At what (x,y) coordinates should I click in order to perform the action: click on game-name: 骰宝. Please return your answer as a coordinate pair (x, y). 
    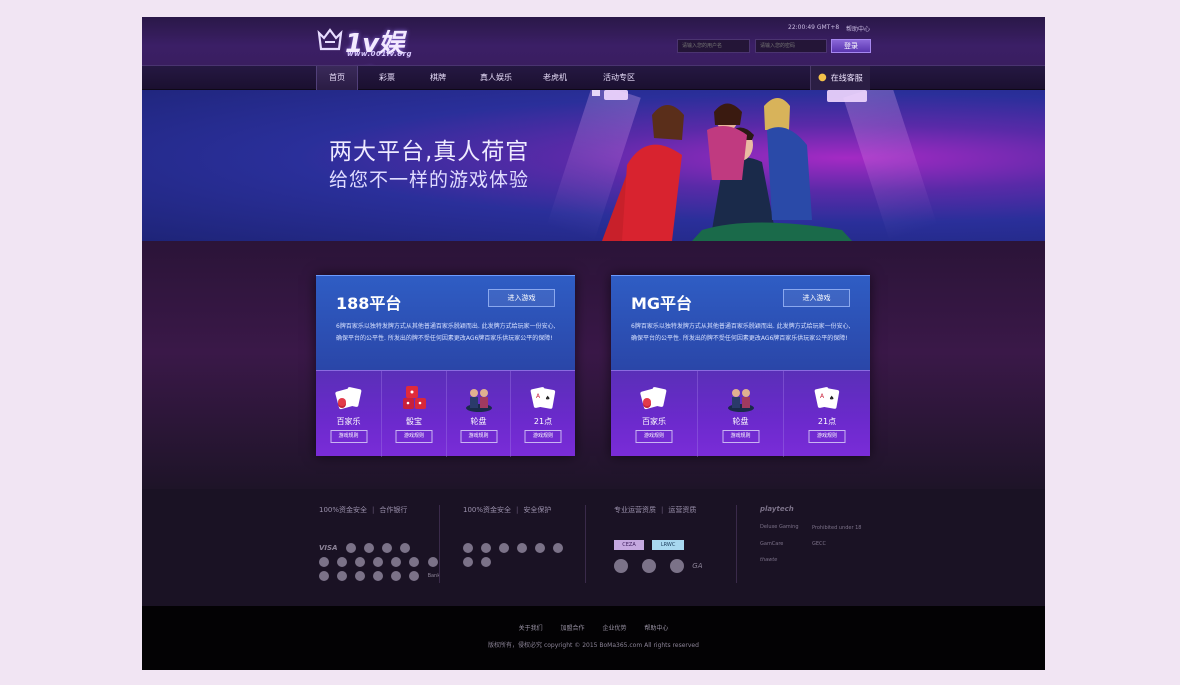
    Looking at the image, I should click on (414, 421).